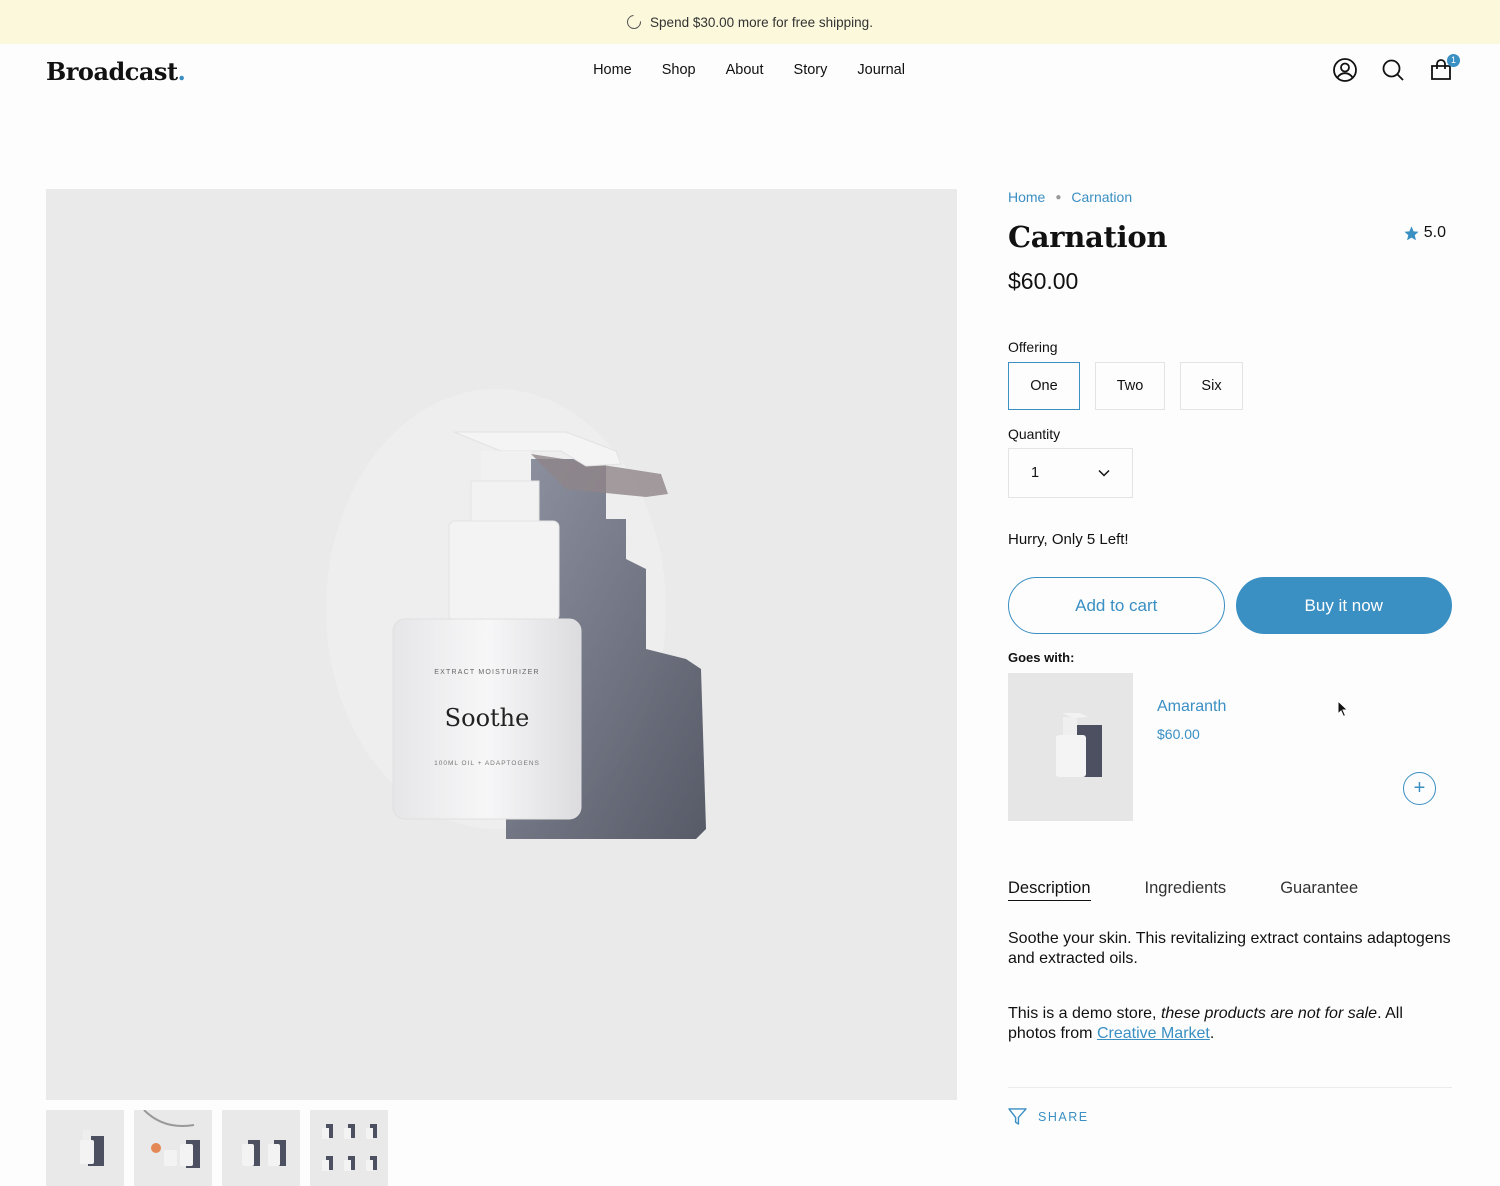 The image size is (1500, 1186). What do you see at coordinates (487, 718) in the screenshot?
I see `bottle-label-main: Soothe` at bounding box center [487, 718].